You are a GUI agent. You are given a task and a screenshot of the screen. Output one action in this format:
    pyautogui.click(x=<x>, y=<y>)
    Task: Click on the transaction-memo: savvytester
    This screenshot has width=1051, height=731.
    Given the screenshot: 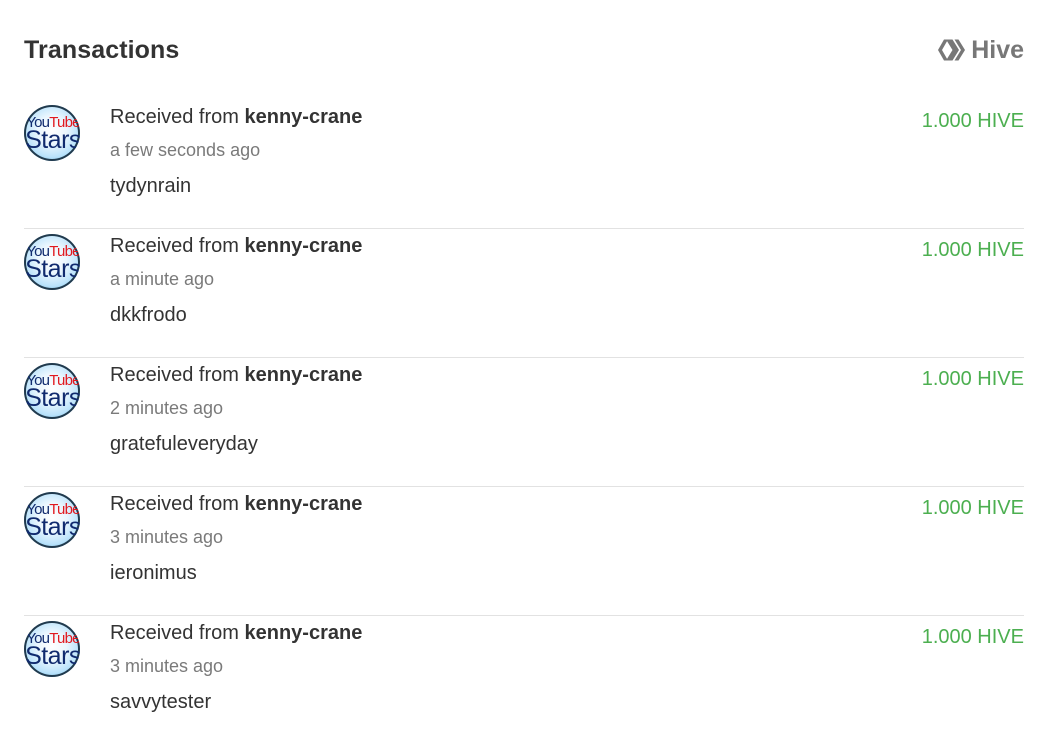 What is the action you would take?
    pyautogui.click(x=161, y=702)
    